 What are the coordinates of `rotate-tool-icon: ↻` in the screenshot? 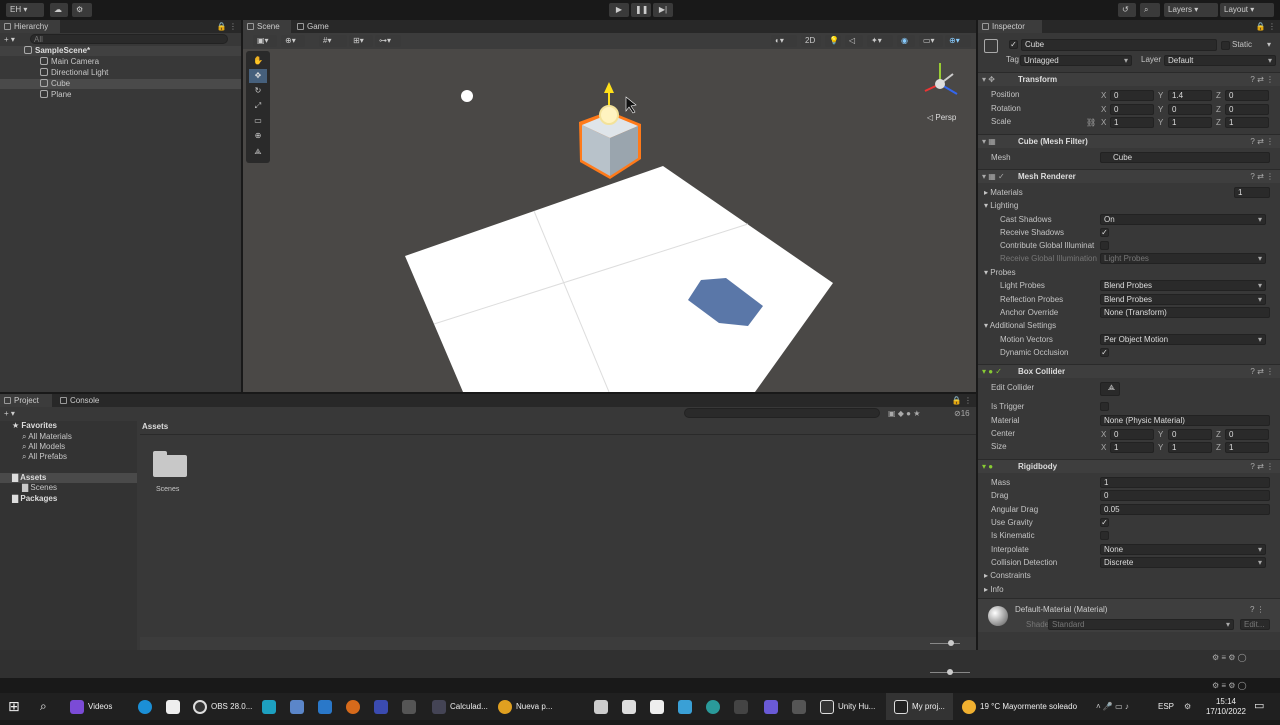 It's located at (258, 91).